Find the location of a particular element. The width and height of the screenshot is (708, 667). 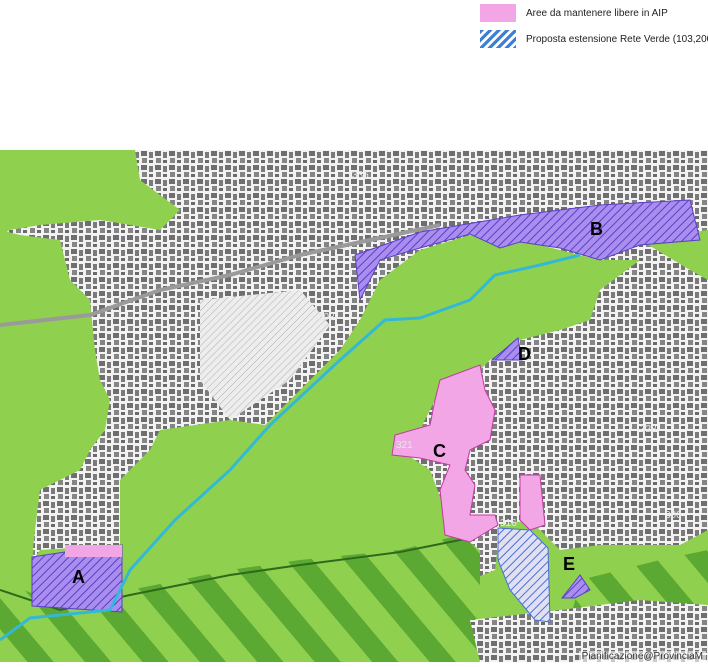

elevation-label: 328 is located at coordinates (648, 429).